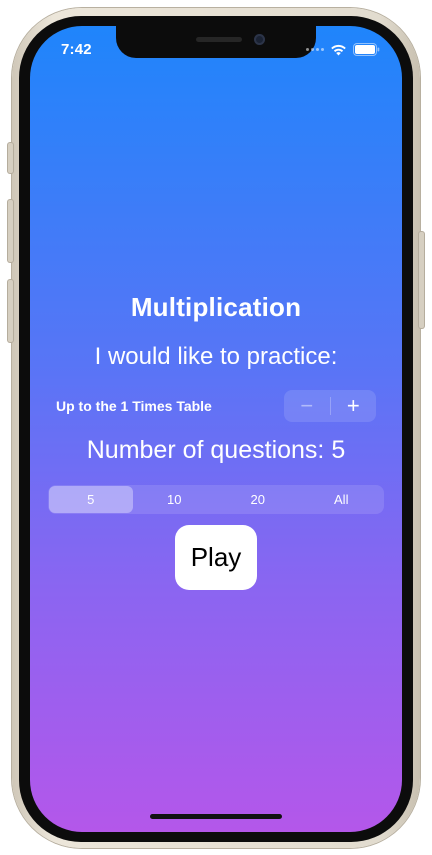 This screenshot has height=855, width=432. What do you see at coordinates (10, 158) in the screenshot?
I see `side-button-silent` at bounding box center [10, 158].